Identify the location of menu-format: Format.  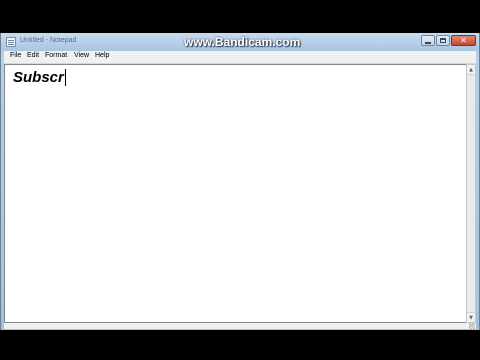
(56, 55).